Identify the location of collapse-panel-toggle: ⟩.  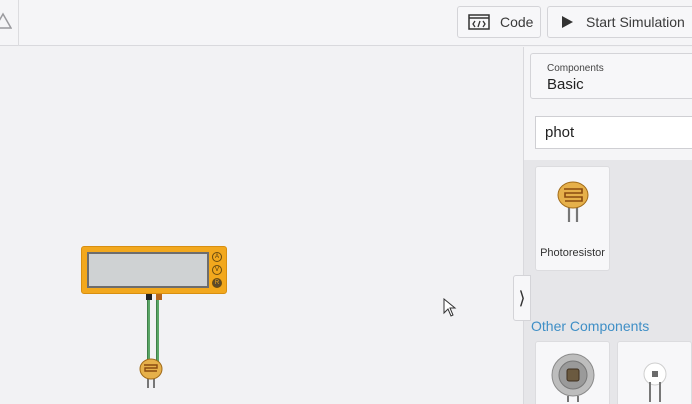
(522, 298).